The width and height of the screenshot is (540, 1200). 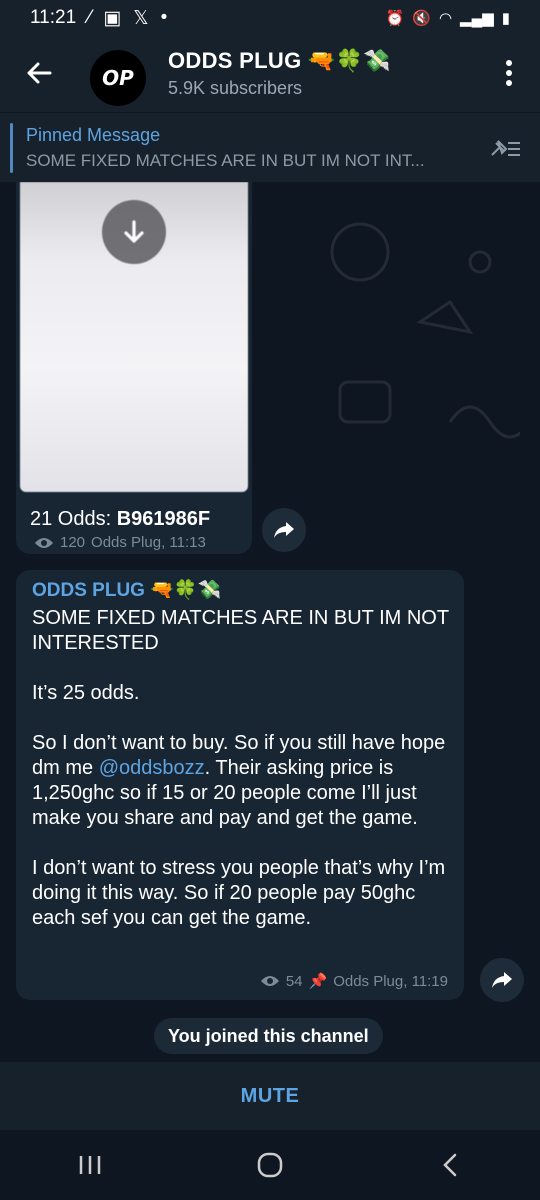 What do you see at coordinates (112, 18) in the screenshot?
I see `gallery-icon: ▣` at bounding box center [112, 18].